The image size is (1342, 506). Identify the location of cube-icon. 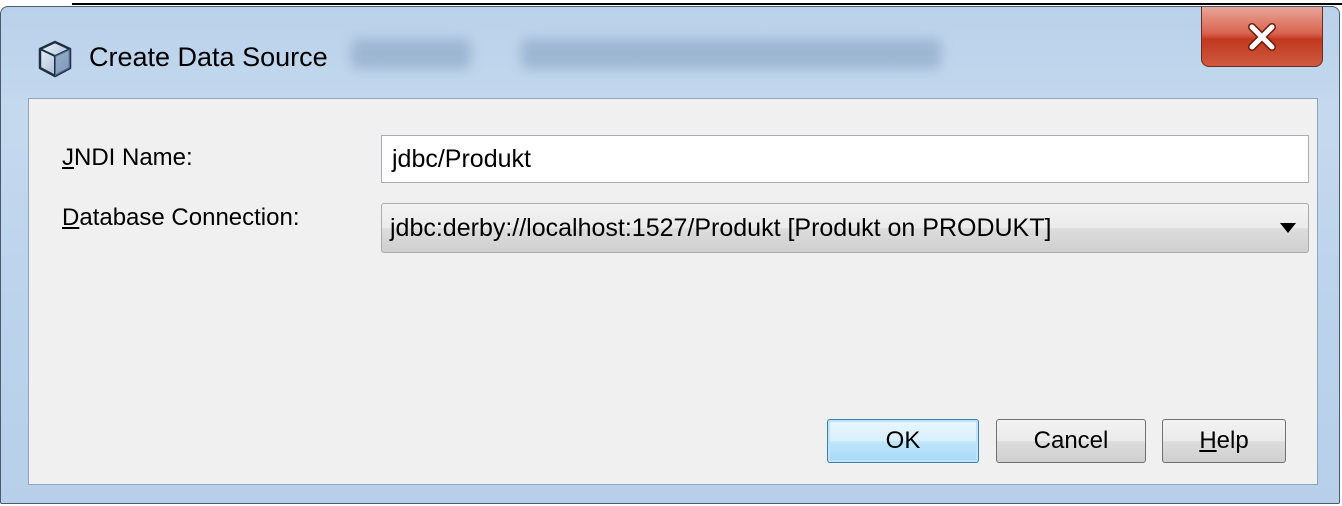
(55, 59).